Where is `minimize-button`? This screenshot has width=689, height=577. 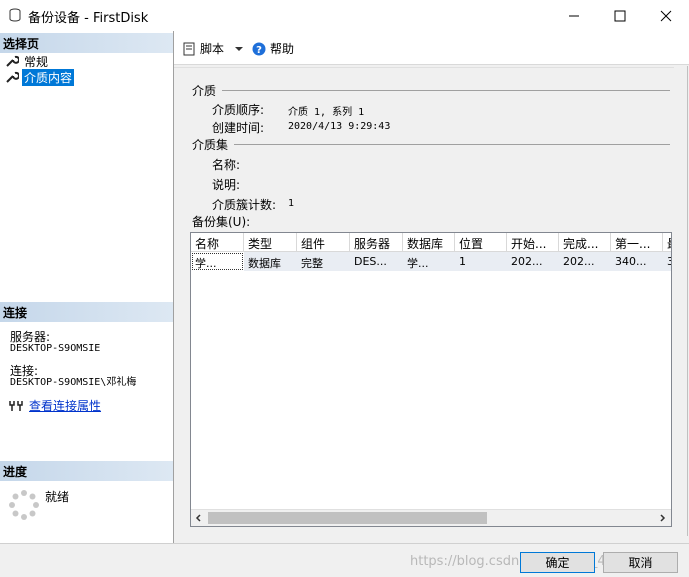 minimize-button is located at coordinates (574, 15).